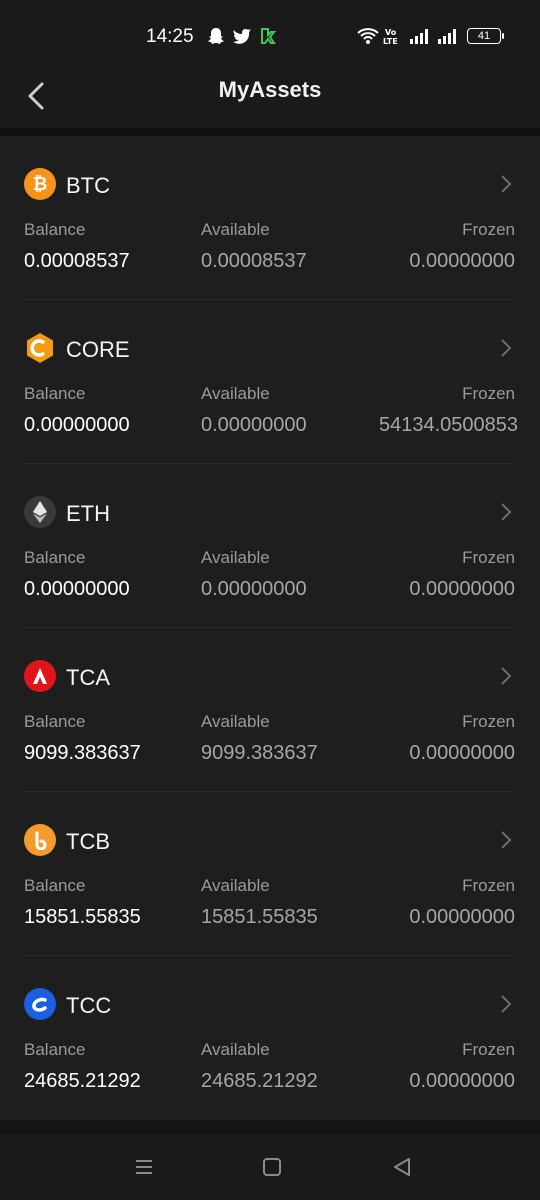 The height and width of the screenshot is (1200, 540). I want to click on square-icon, so click(272, 1167).